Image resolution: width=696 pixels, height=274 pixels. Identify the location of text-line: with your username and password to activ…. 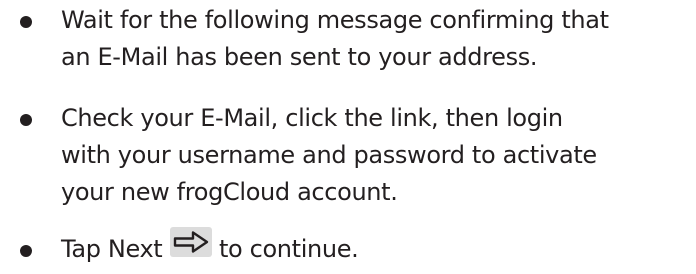
(329, 155).